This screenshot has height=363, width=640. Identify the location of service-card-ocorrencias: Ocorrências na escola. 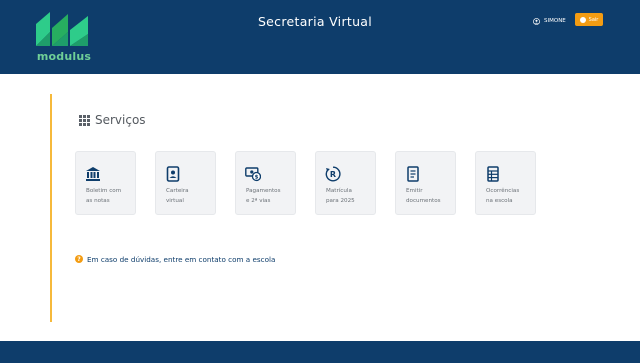
(505, 183).